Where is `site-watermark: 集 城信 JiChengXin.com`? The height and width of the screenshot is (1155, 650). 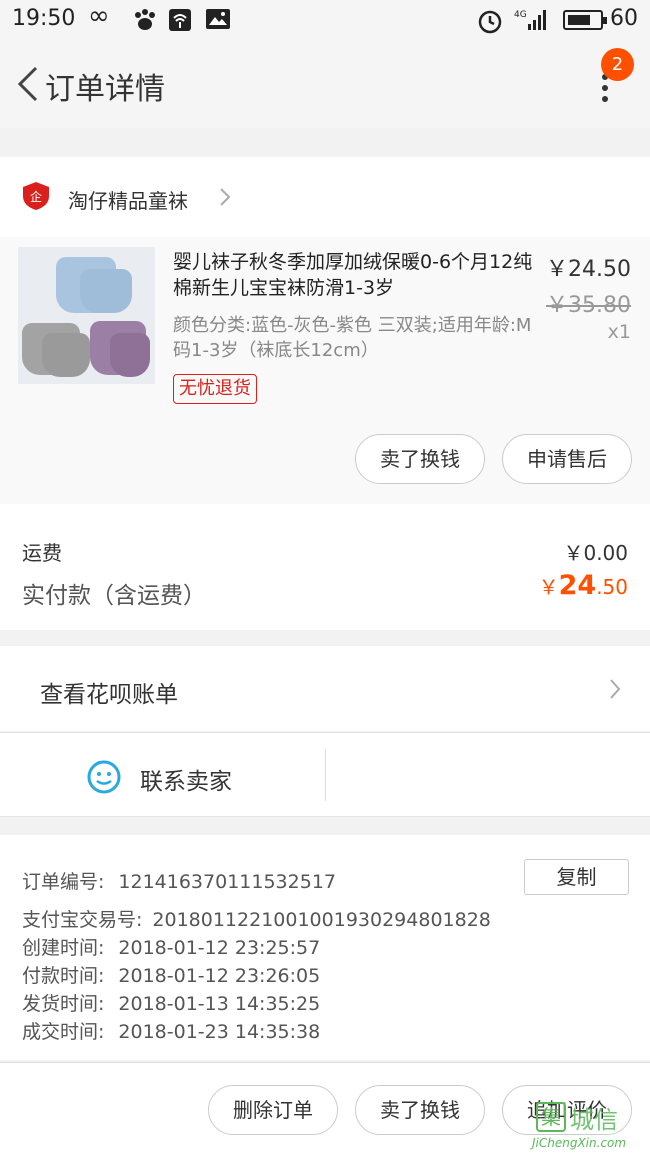 site-watermark: 集 城信 JiChengXin.com is located at coordinates (590, 1126).